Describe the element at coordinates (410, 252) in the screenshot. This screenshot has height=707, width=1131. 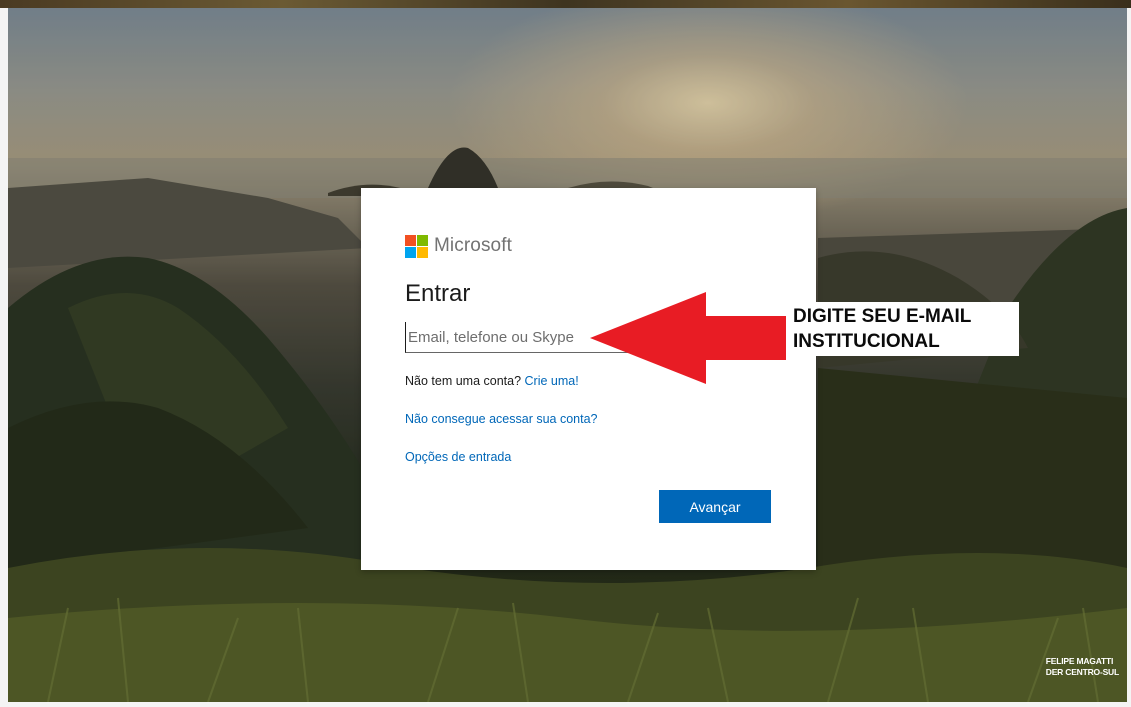
I see `logo-square-blue` at that location.